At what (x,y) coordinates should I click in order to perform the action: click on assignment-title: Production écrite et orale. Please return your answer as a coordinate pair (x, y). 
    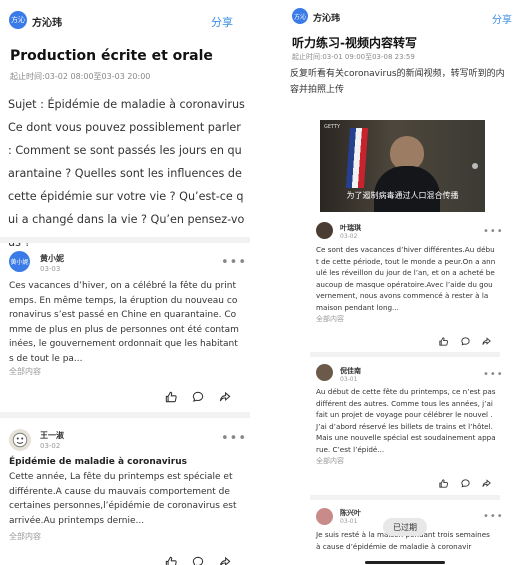
    Looking at the image, I should click on (111, 56).